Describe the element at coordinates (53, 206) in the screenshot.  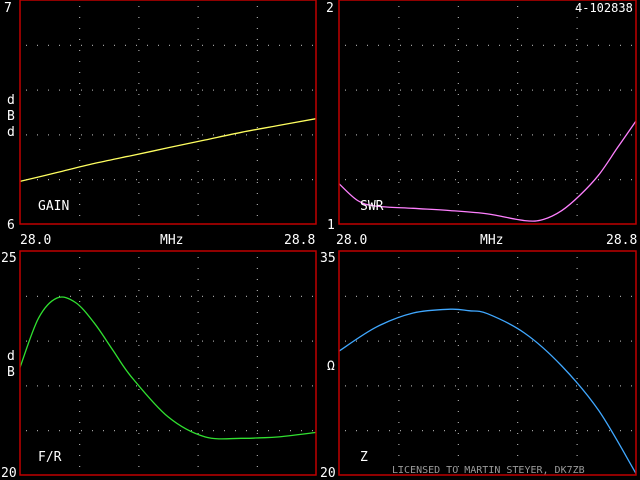
I see `gain-title: GAIN` at that location.